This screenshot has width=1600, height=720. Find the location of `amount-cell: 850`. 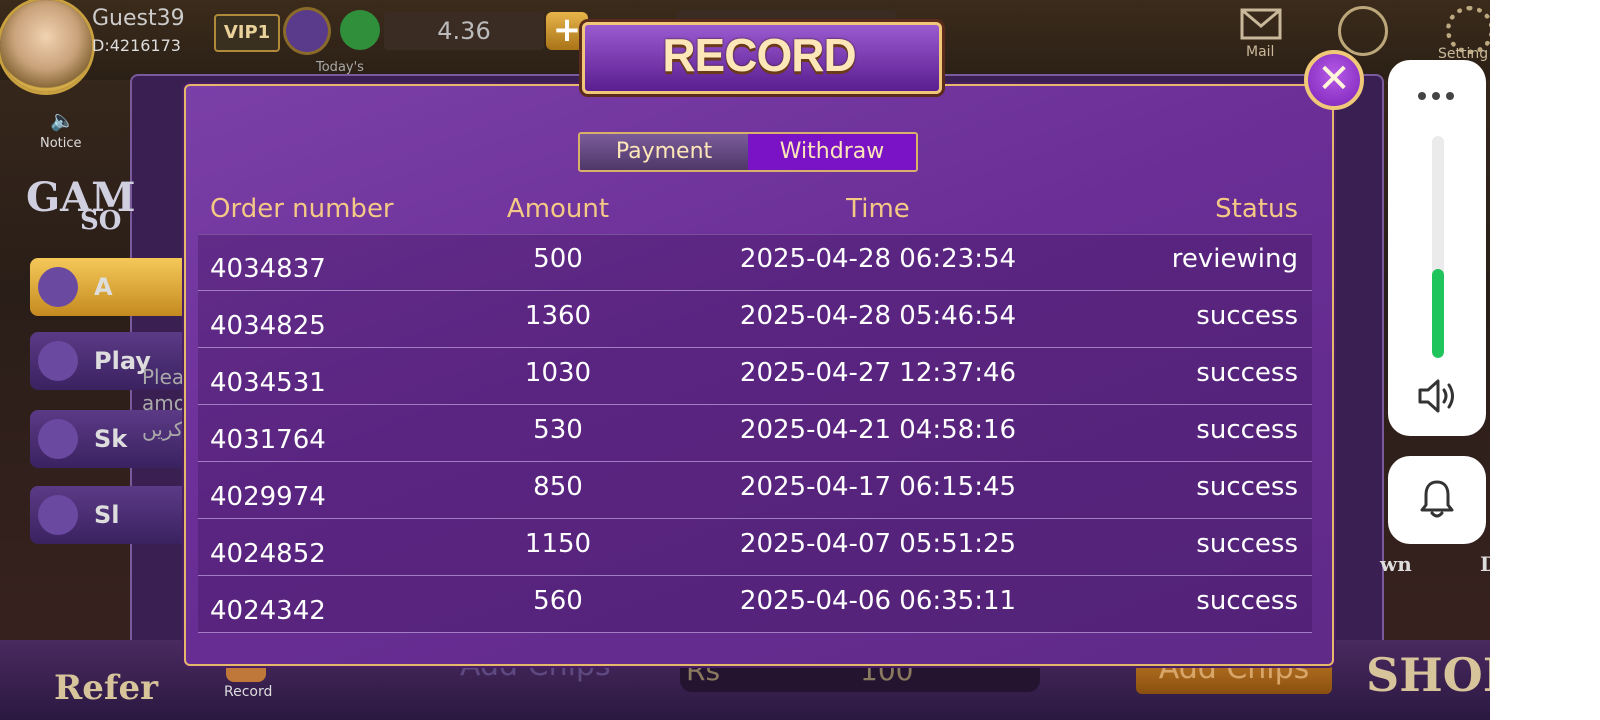

amount-cell: 850 is located at coordinates (558, 487).